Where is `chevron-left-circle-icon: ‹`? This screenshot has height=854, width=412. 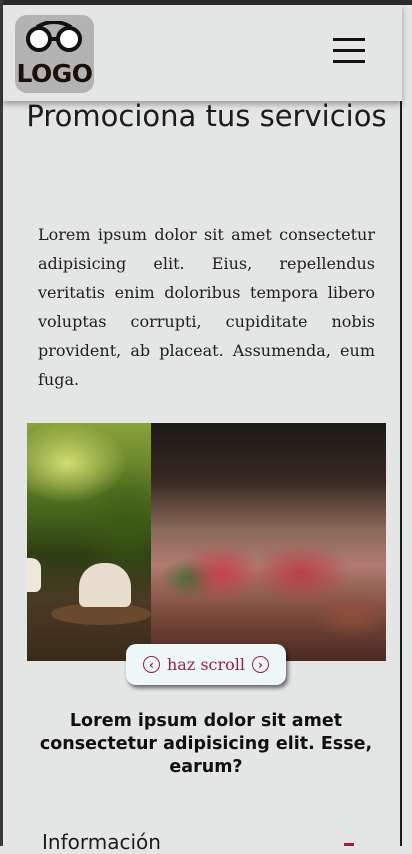
chevron-left-circle-icon: ‹ is located at coordinates (151, 664).